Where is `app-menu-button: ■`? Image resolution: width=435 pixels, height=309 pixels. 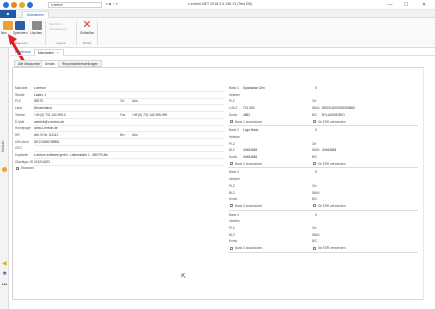 app-menu-button: ■ is located at coordinates (8, 14).